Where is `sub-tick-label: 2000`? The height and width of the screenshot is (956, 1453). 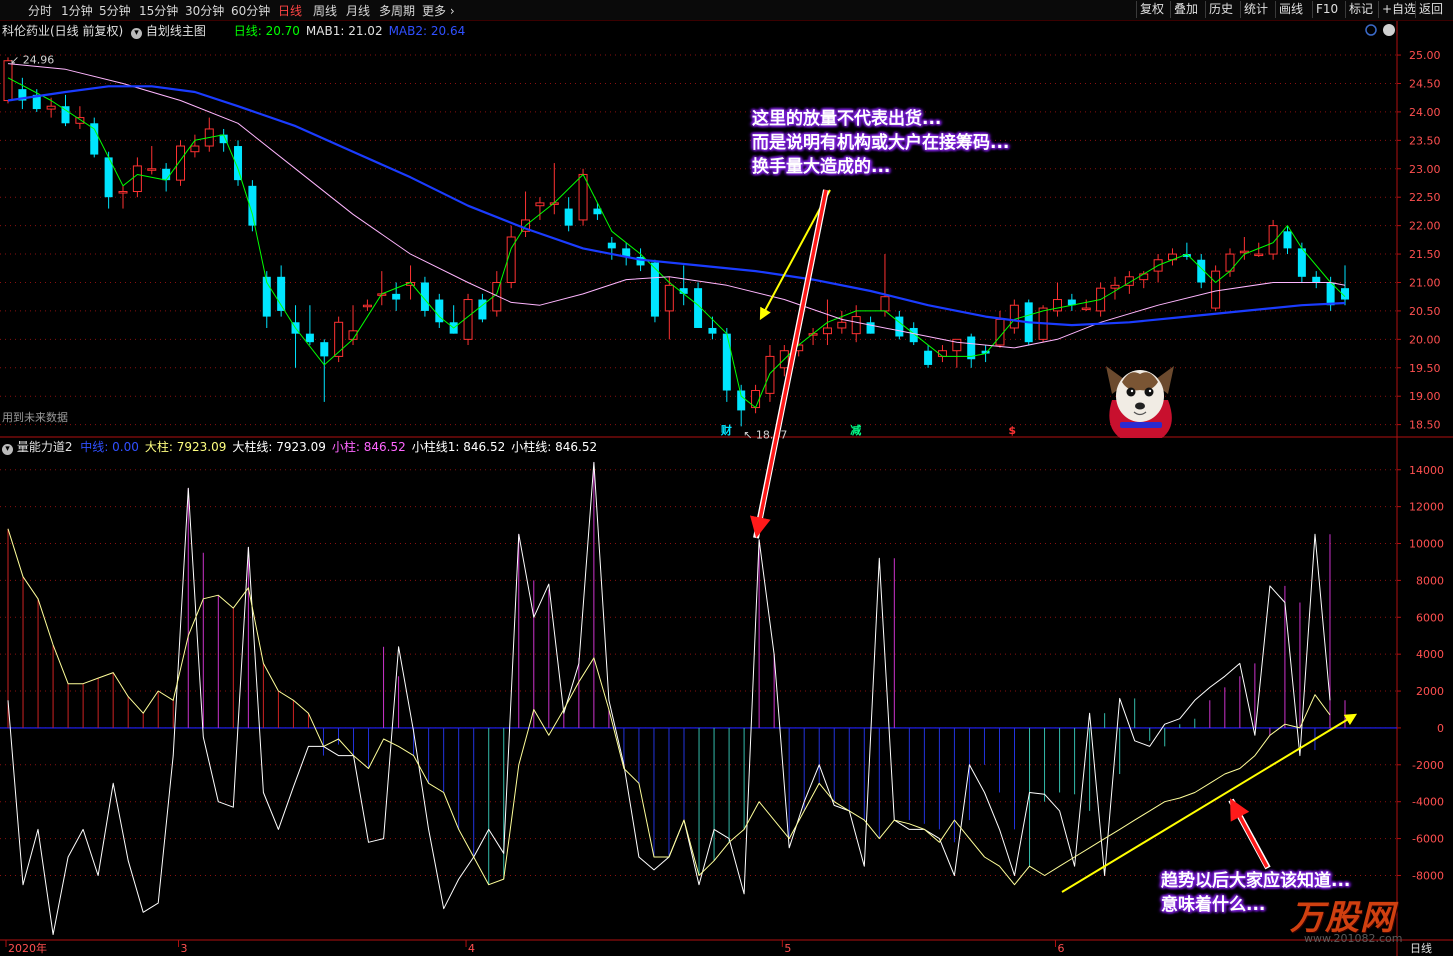 sub-tick-label: 2000 is located at coordinates (1430, 691).